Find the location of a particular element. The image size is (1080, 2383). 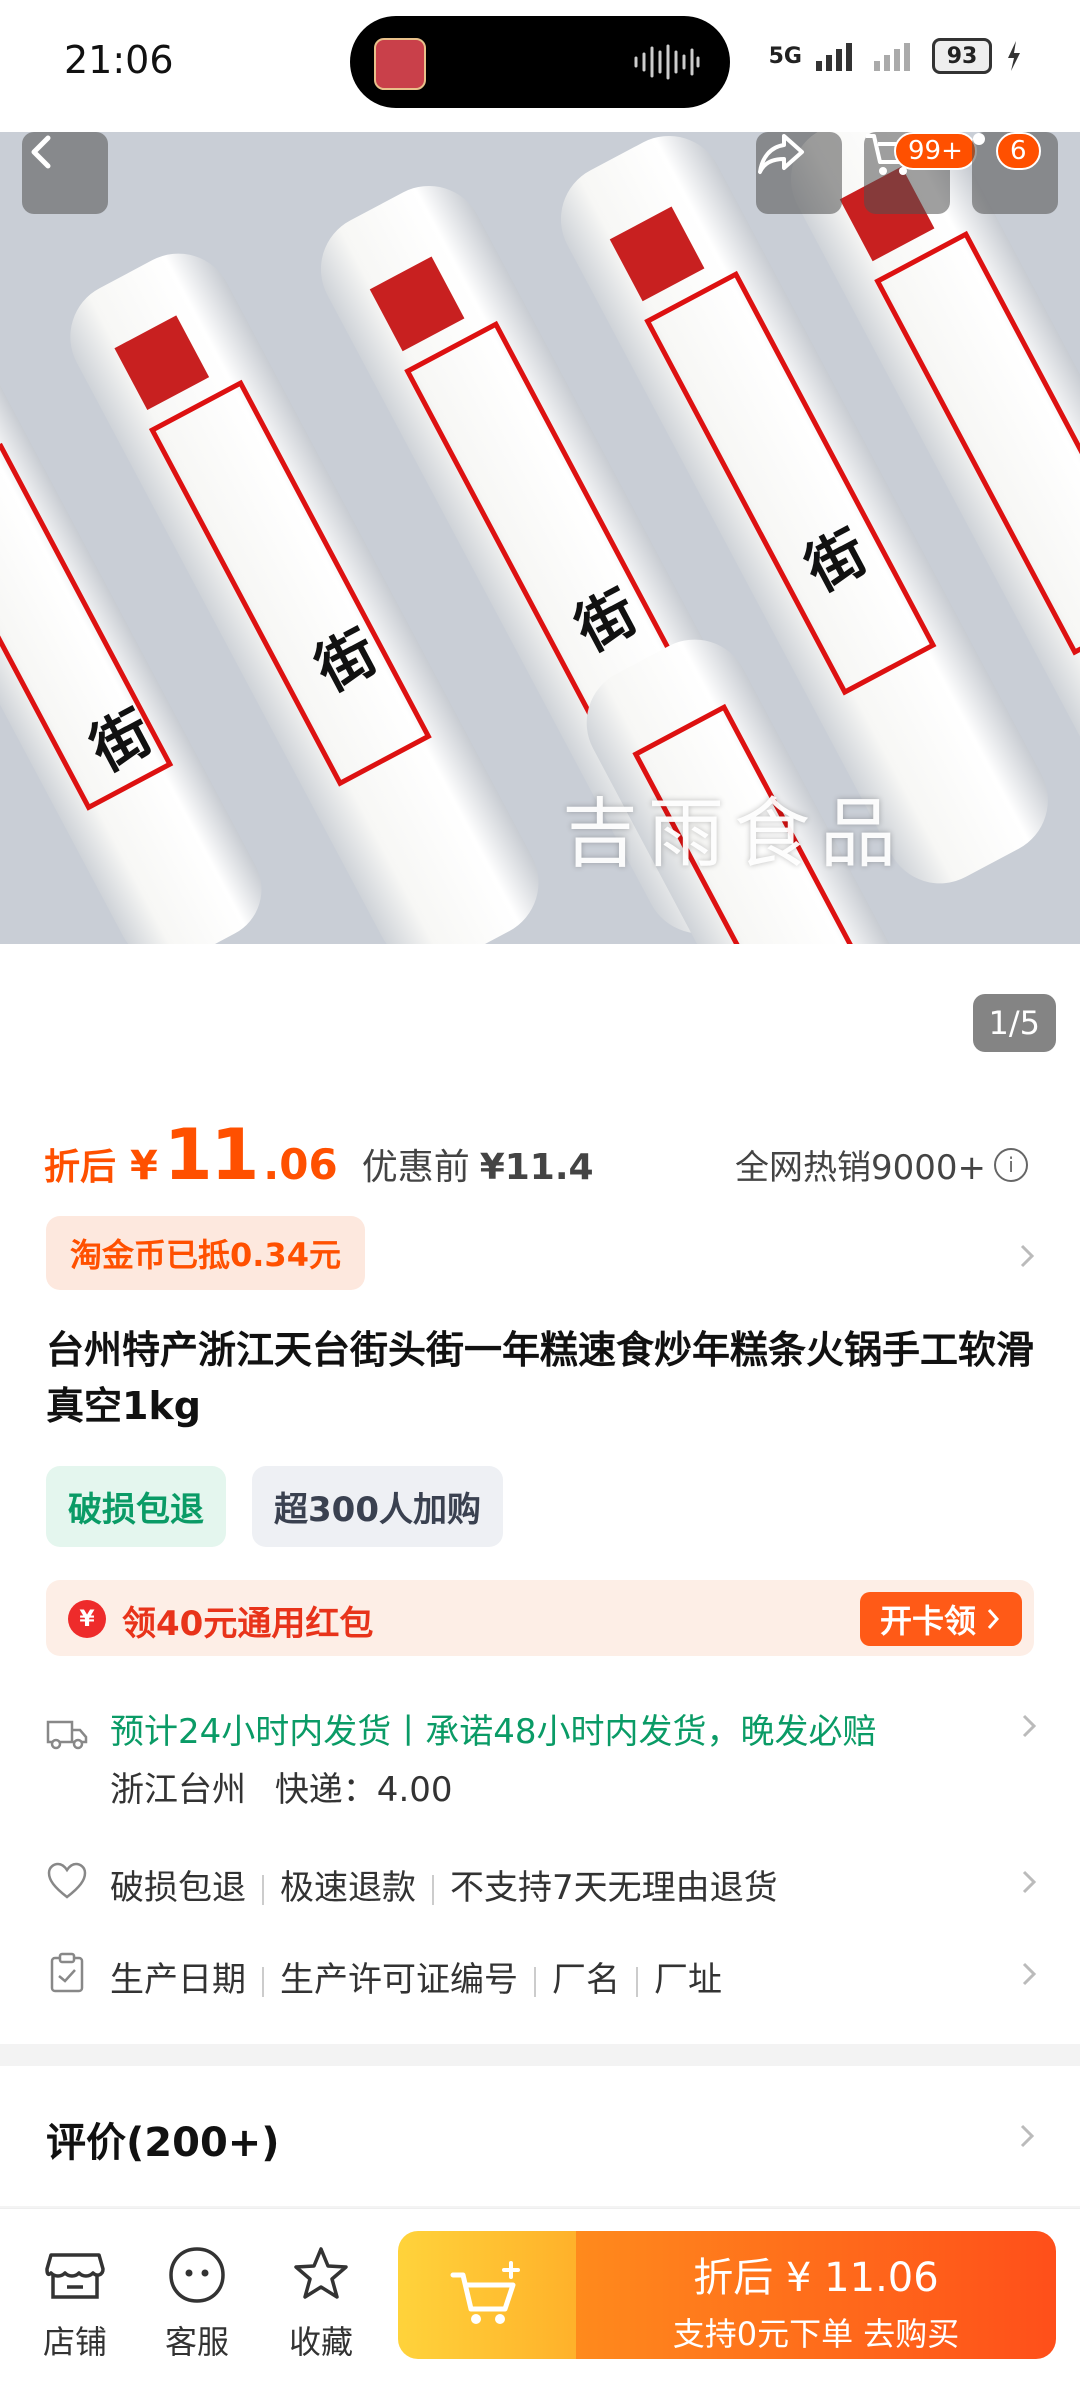

coupon-text: 领40元通用红包 is located at coordinates (248, 1624).